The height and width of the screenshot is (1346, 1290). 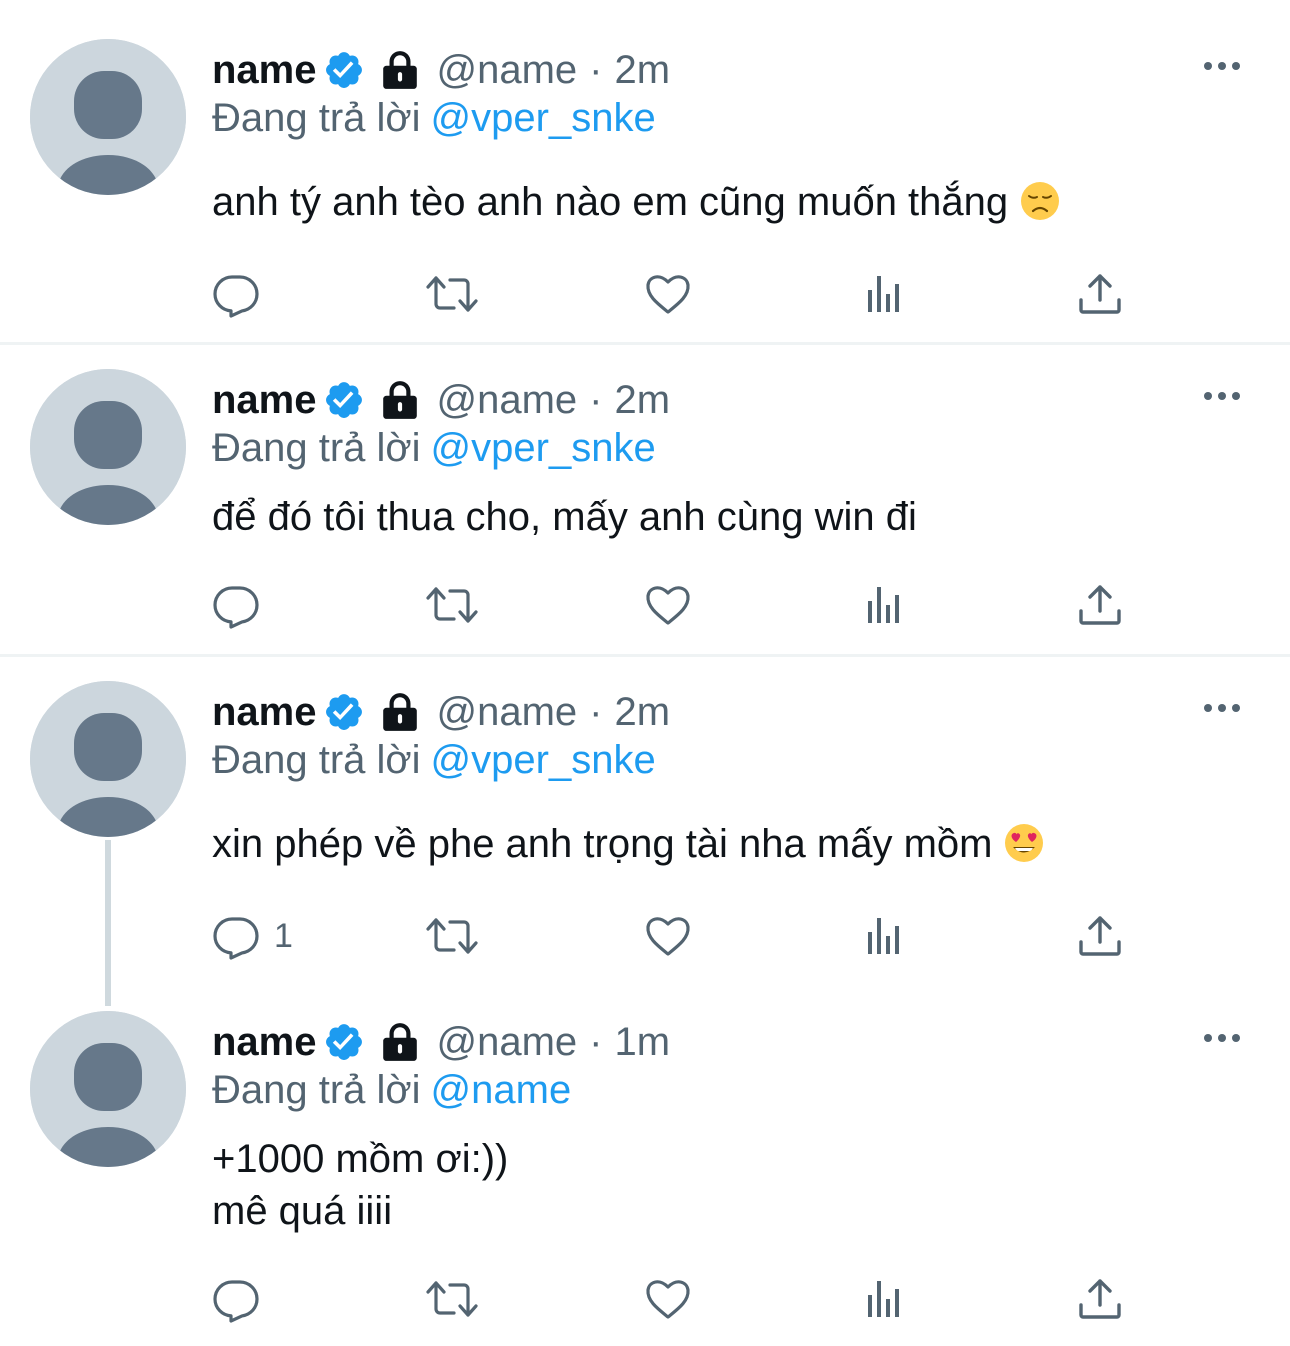 I want to click on heart-eyes-face-icon, so click(x=1024, y=849).